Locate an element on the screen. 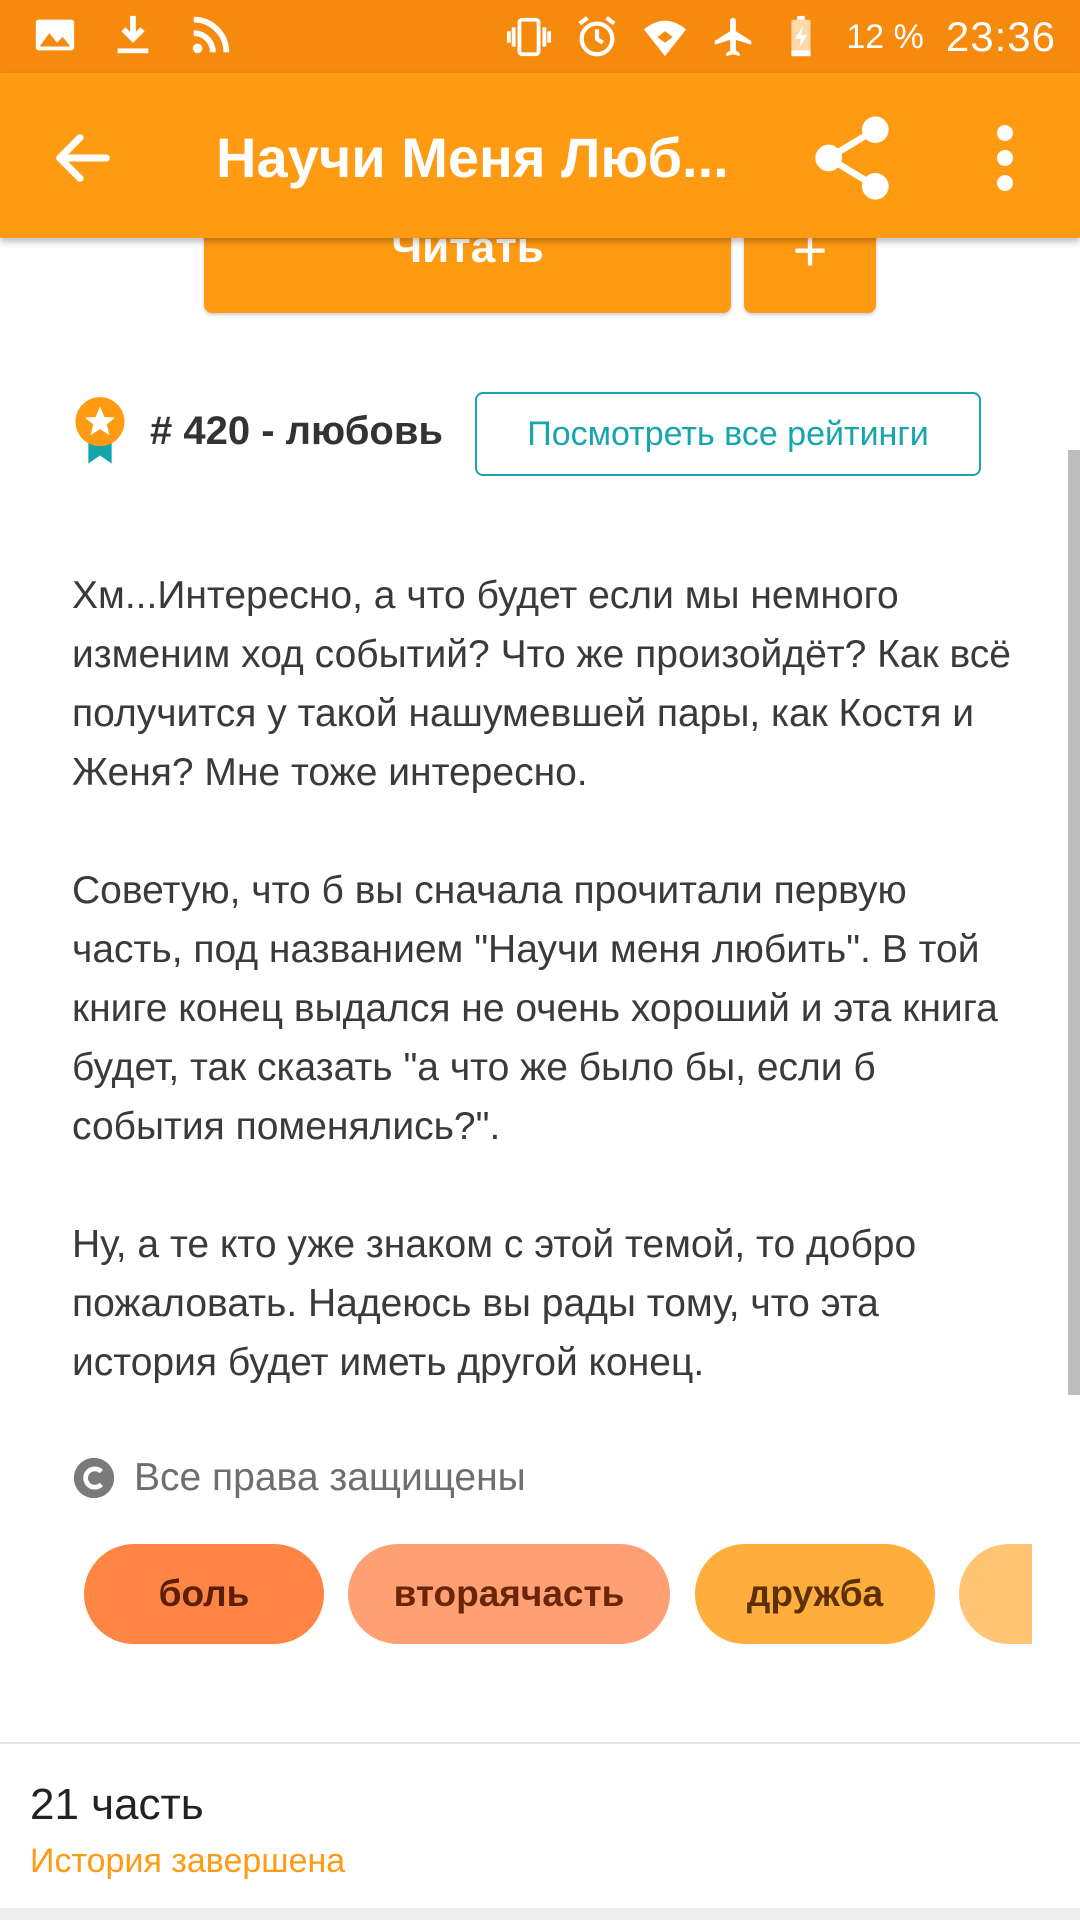 The height and width of the screenshot is (1920, 1080). story-status: История завершена is located at coordinates (188, 1861).